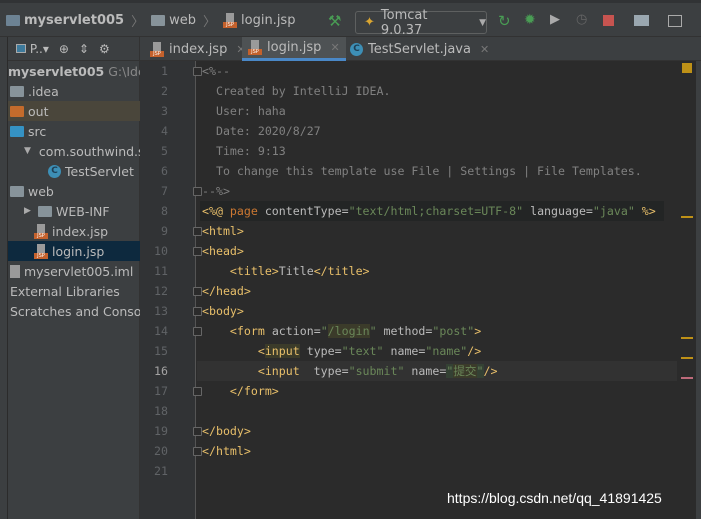 The height and width of the screenshot is (519, 701). I want to click on code-line: Date: 2020/8/27, so click(261, 131).